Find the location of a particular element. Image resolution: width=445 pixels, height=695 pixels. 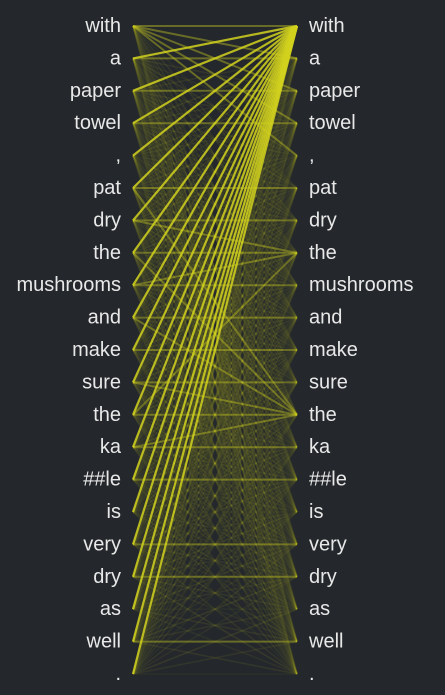

right-token-label: sure is located at coordinates (328, 382).